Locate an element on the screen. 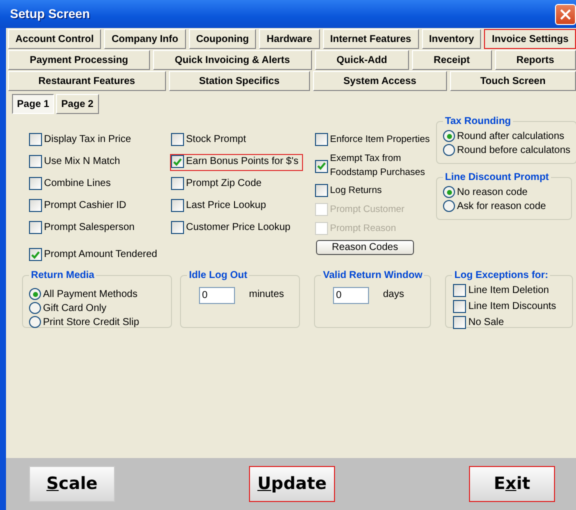 Image resolution: width=576 pixels, height=510 pixels. tab: Invoice Settings is located at coordinates (530, 39).